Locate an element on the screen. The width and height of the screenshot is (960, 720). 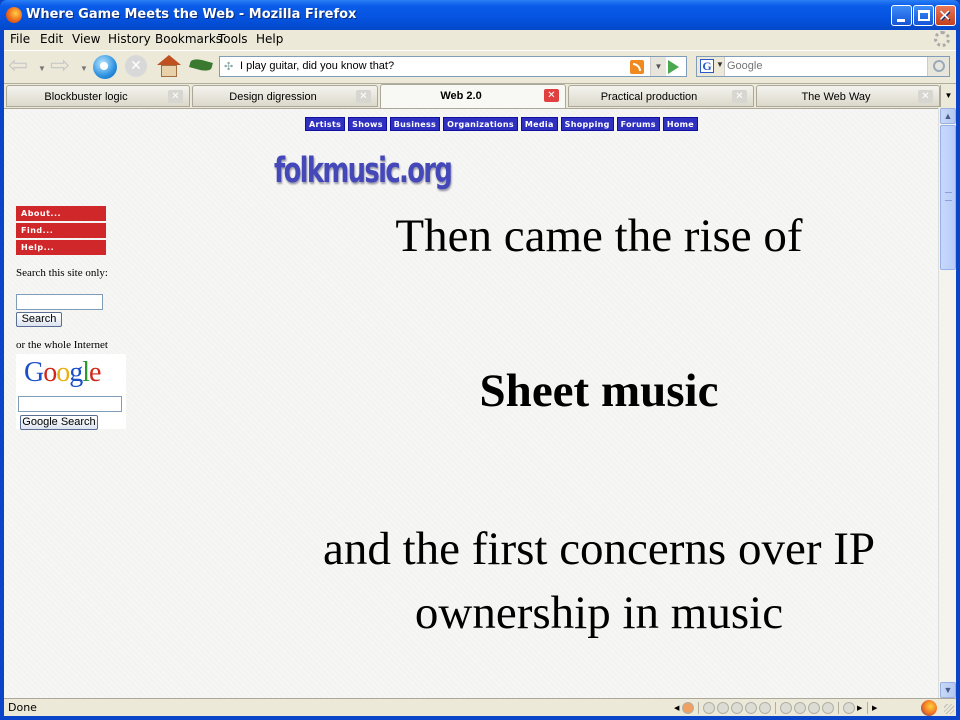
maximize-icon is located at coordinates (924, 15).